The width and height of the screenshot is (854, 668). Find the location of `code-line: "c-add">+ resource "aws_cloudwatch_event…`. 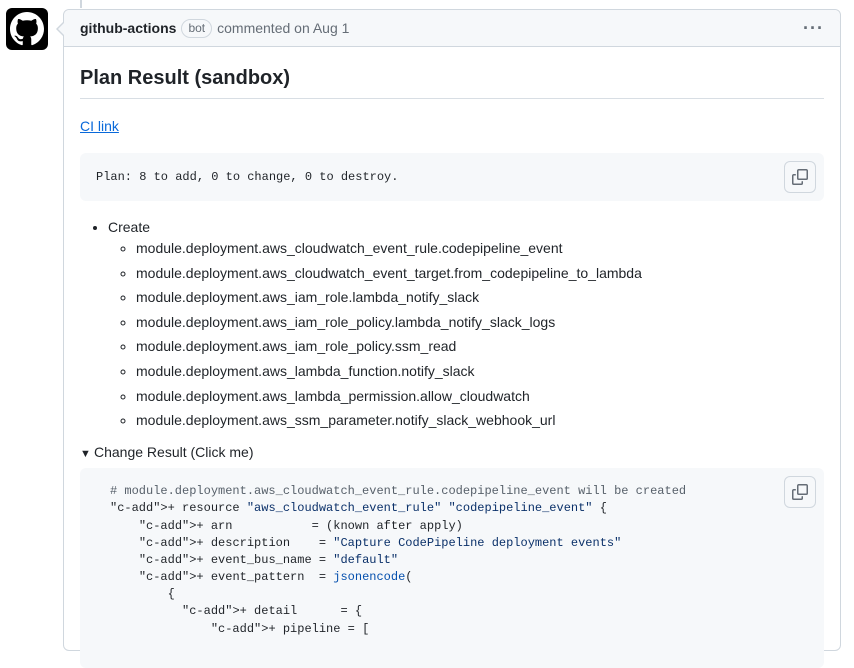

code-line: "c-add">+ resource "aws_cloudwatch_event… is located at coordinates (358, 508).